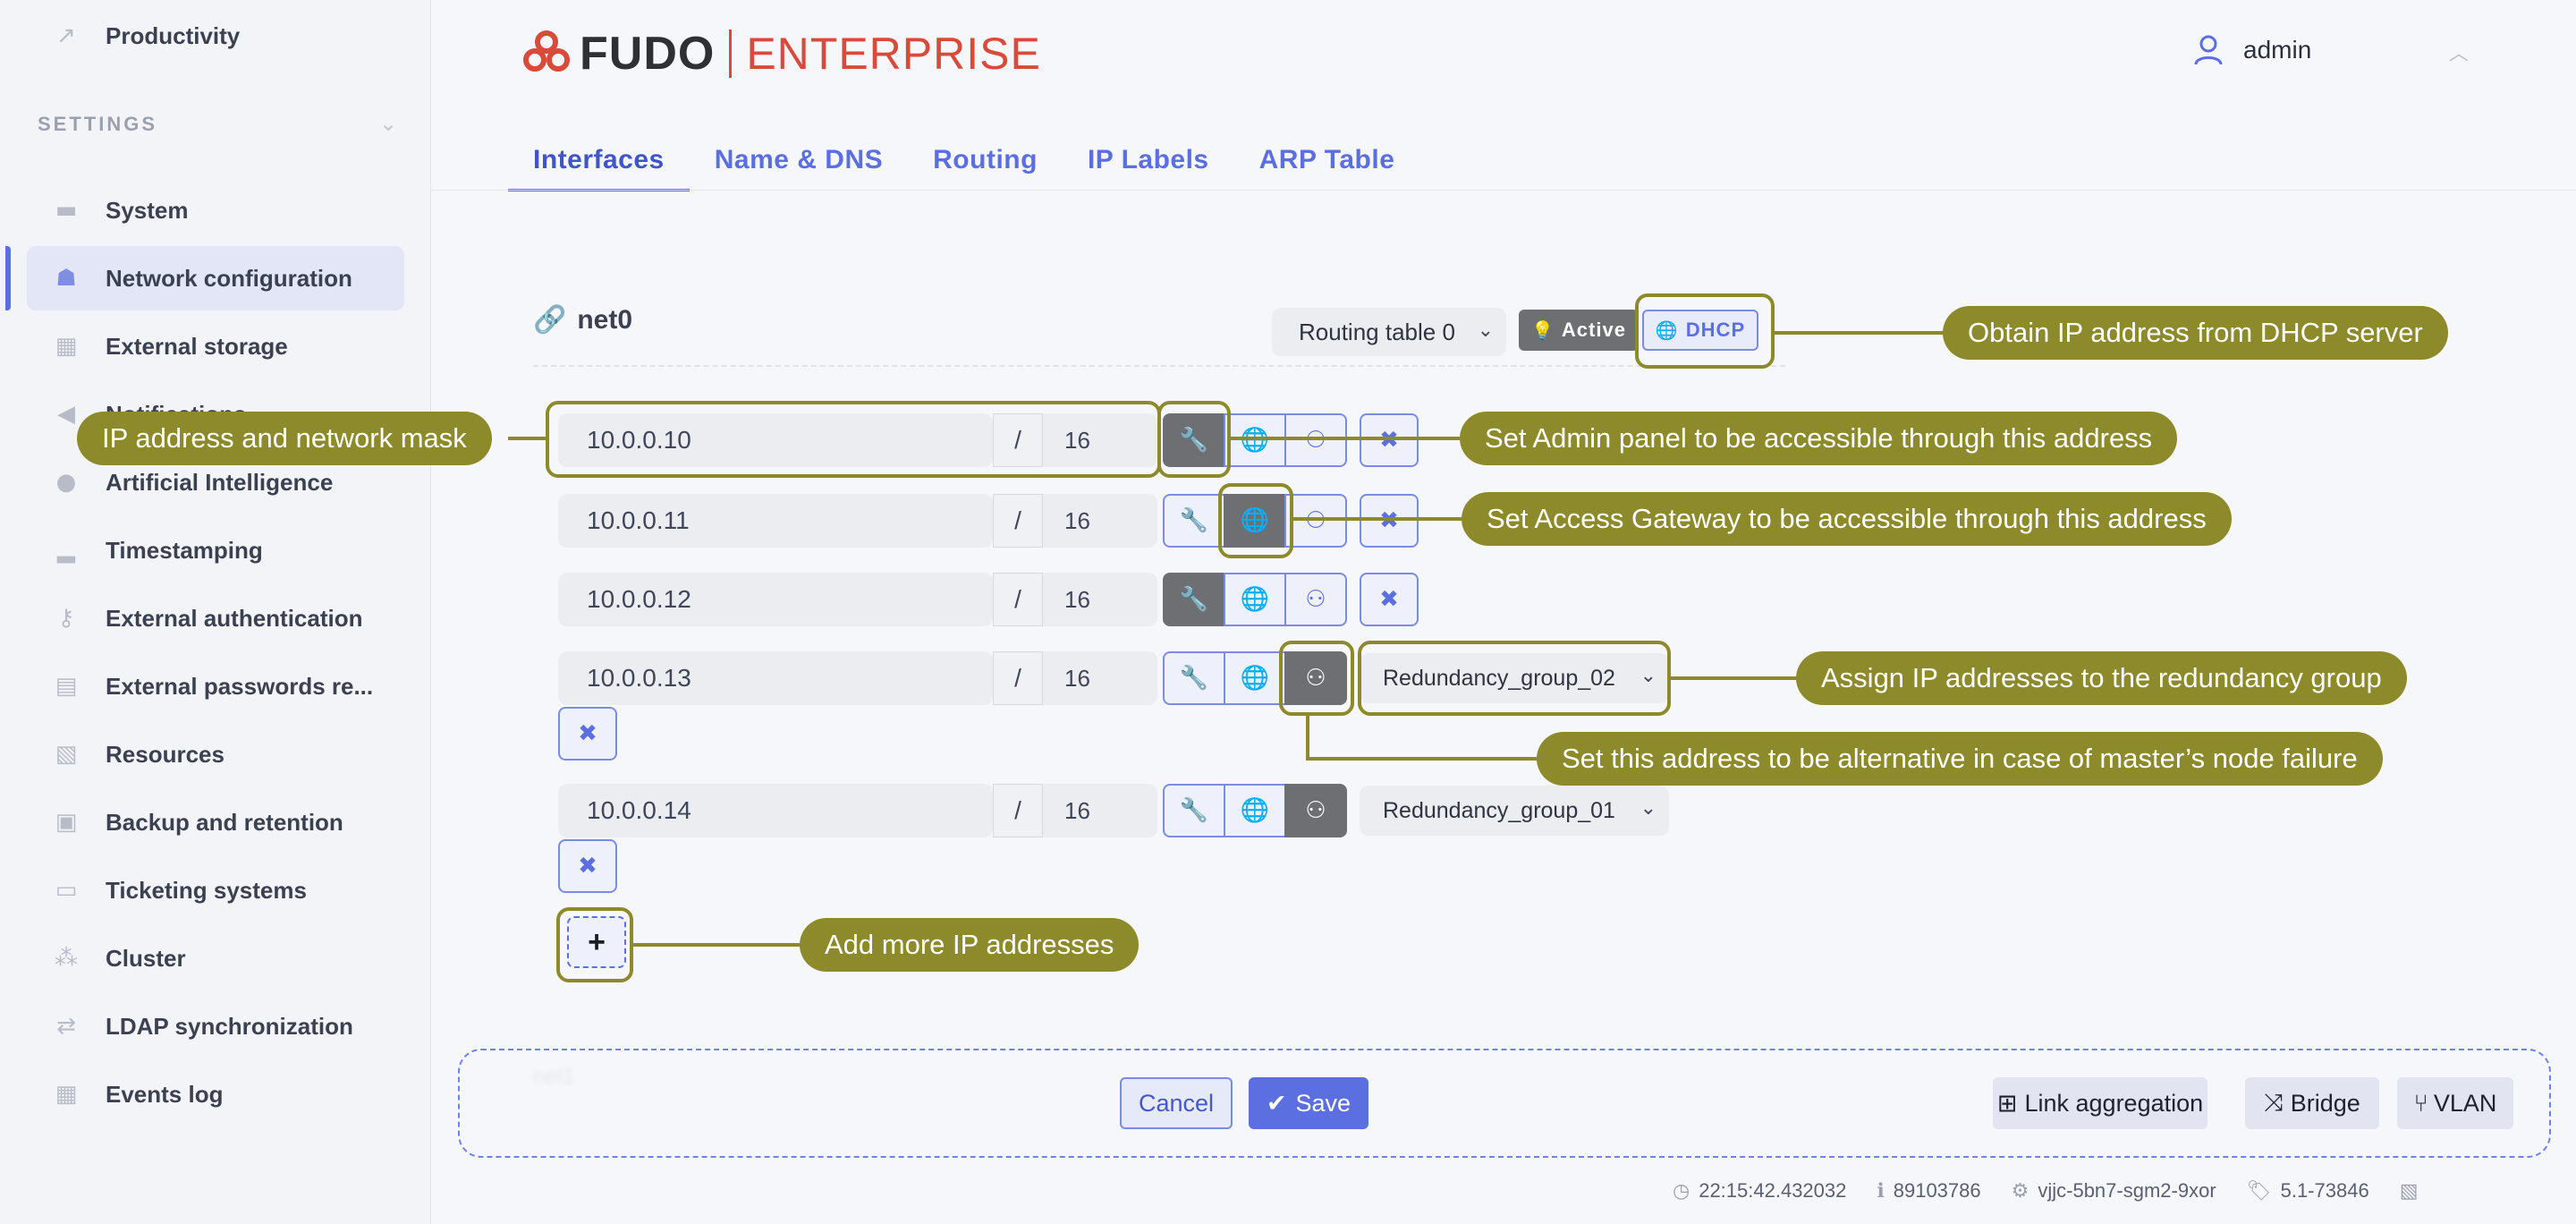  What do you see at coordinates (66, 1026) in the screenshot?
I see `sync-icon: ⇄` at bounding box center [66, 1026].